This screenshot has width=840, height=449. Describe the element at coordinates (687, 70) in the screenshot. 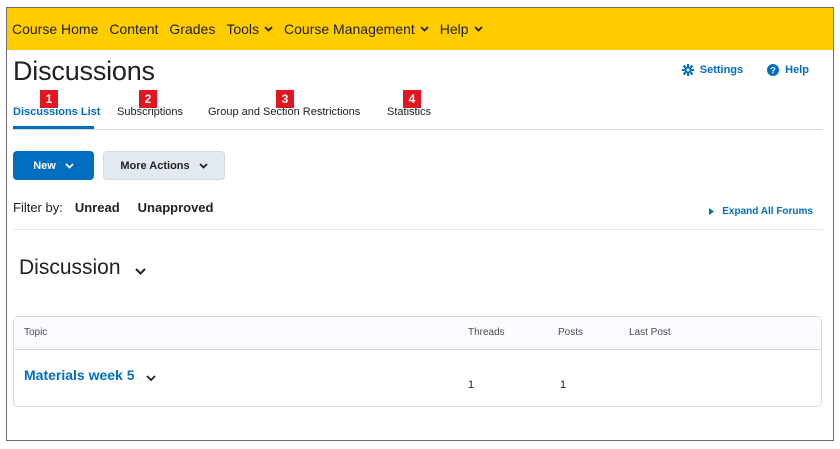

I see `gear-icon` at that location.